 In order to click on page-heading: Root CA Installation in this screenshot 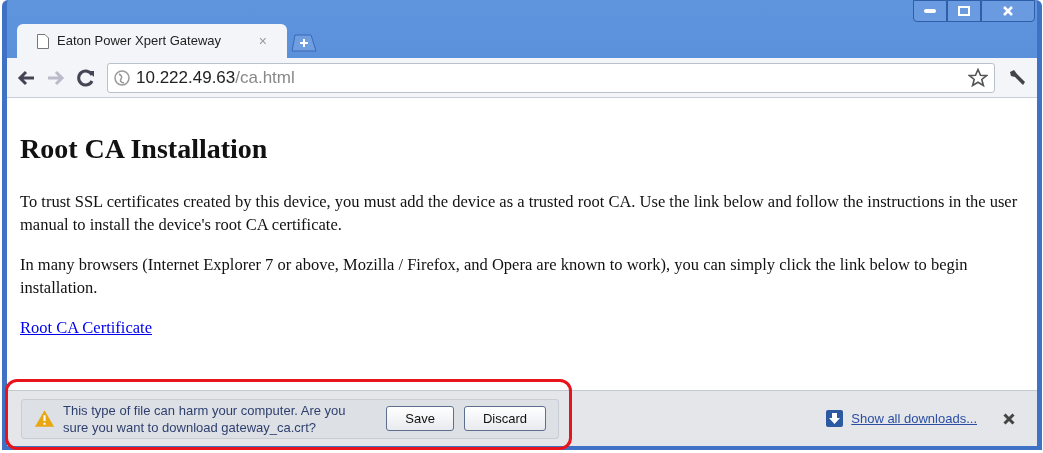, I will do `click(144, 149)`.